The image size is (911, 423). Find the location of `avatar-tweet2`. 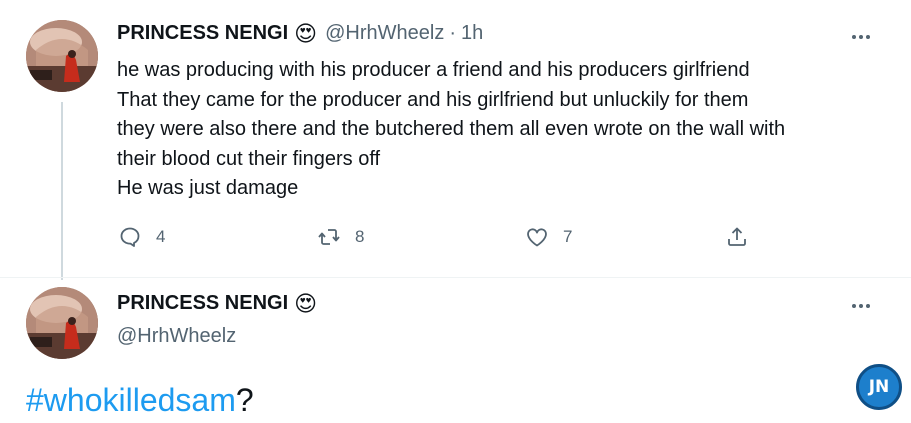

avatar-tweet2 is located at coordinates (62, 323).